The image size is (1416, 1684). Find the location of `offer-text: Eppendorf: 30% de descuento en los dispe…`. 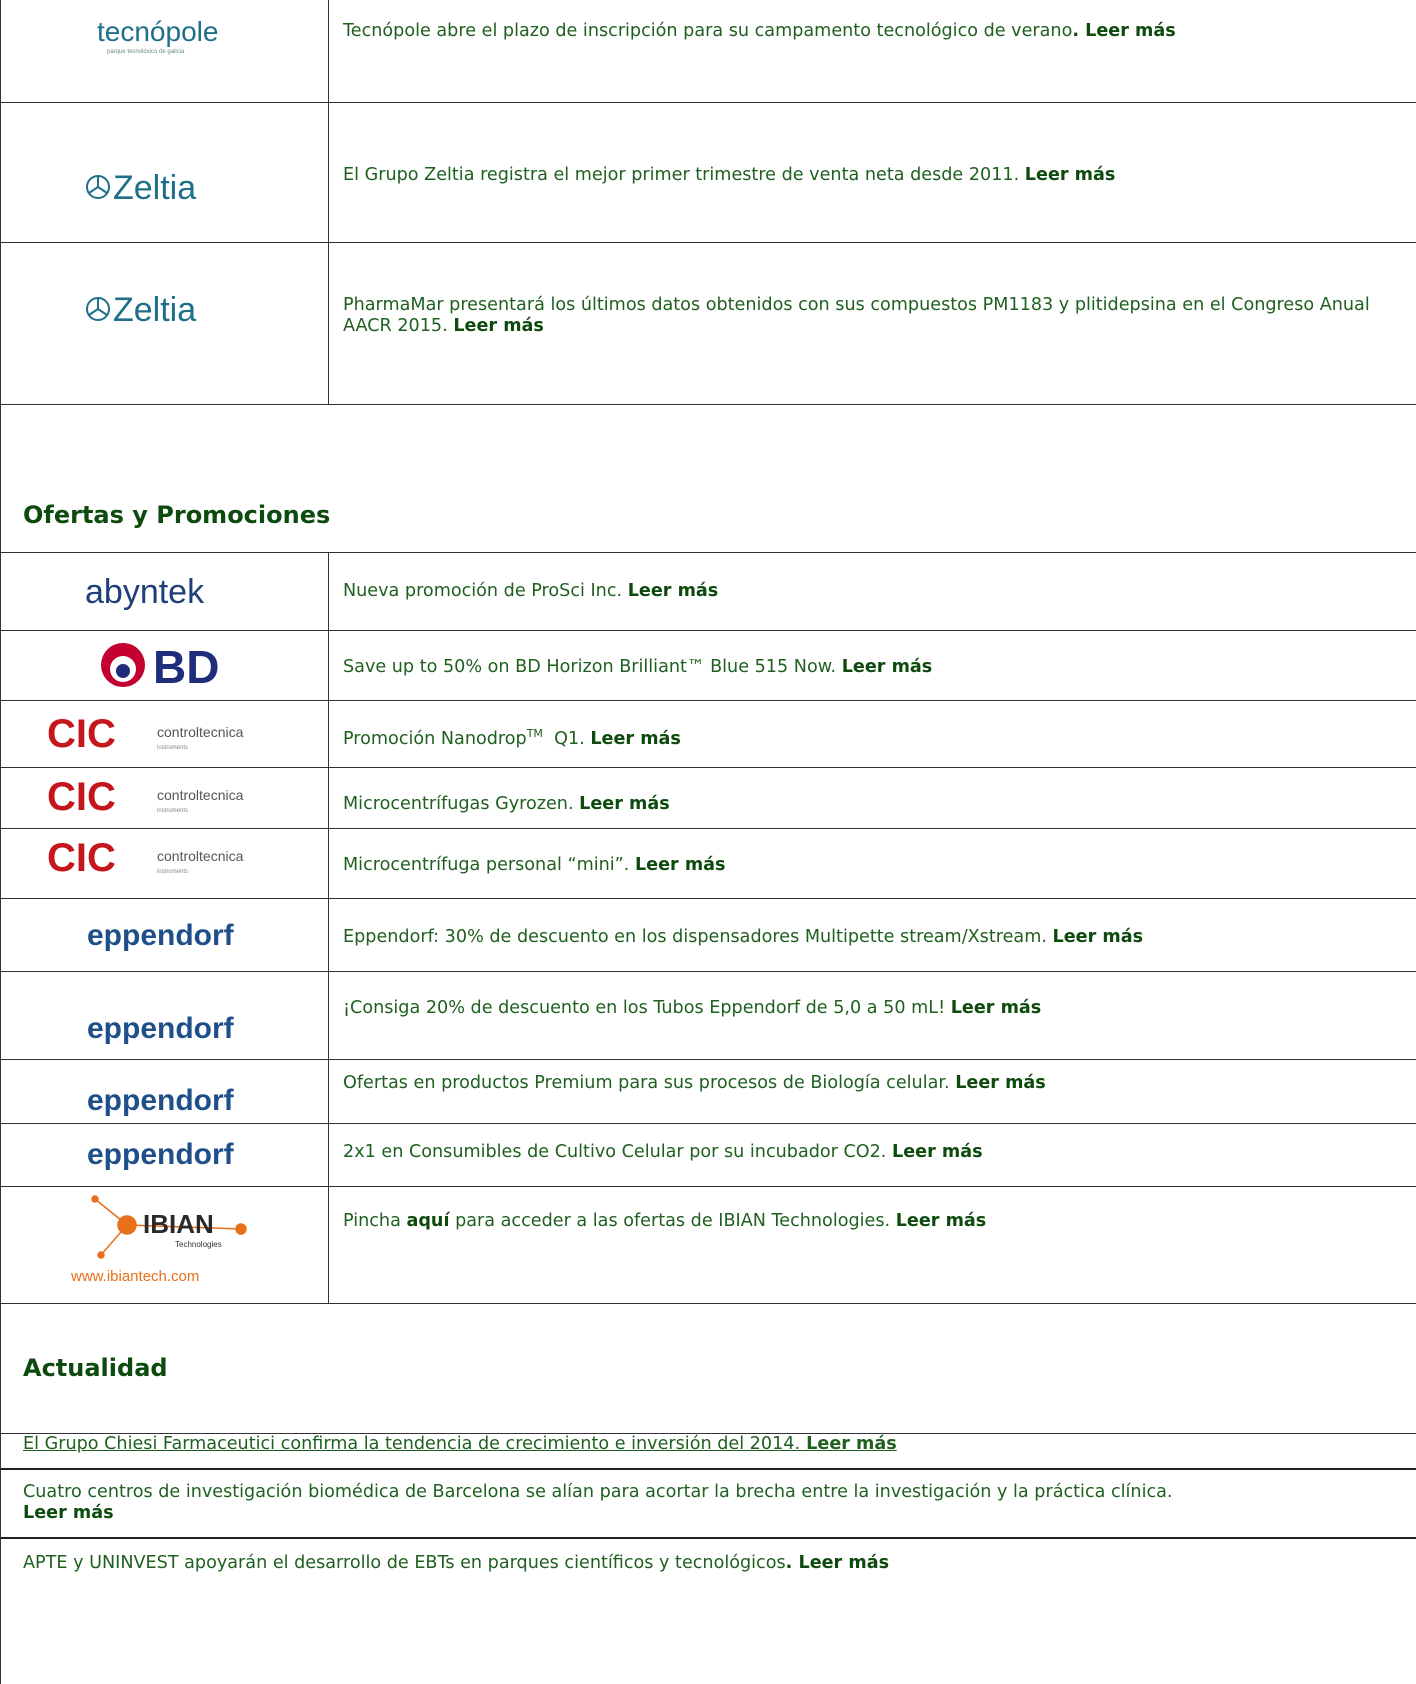

offer-text: Eppendorf: 30% de descuento en los dispe… is located at coordinates (877, 937).